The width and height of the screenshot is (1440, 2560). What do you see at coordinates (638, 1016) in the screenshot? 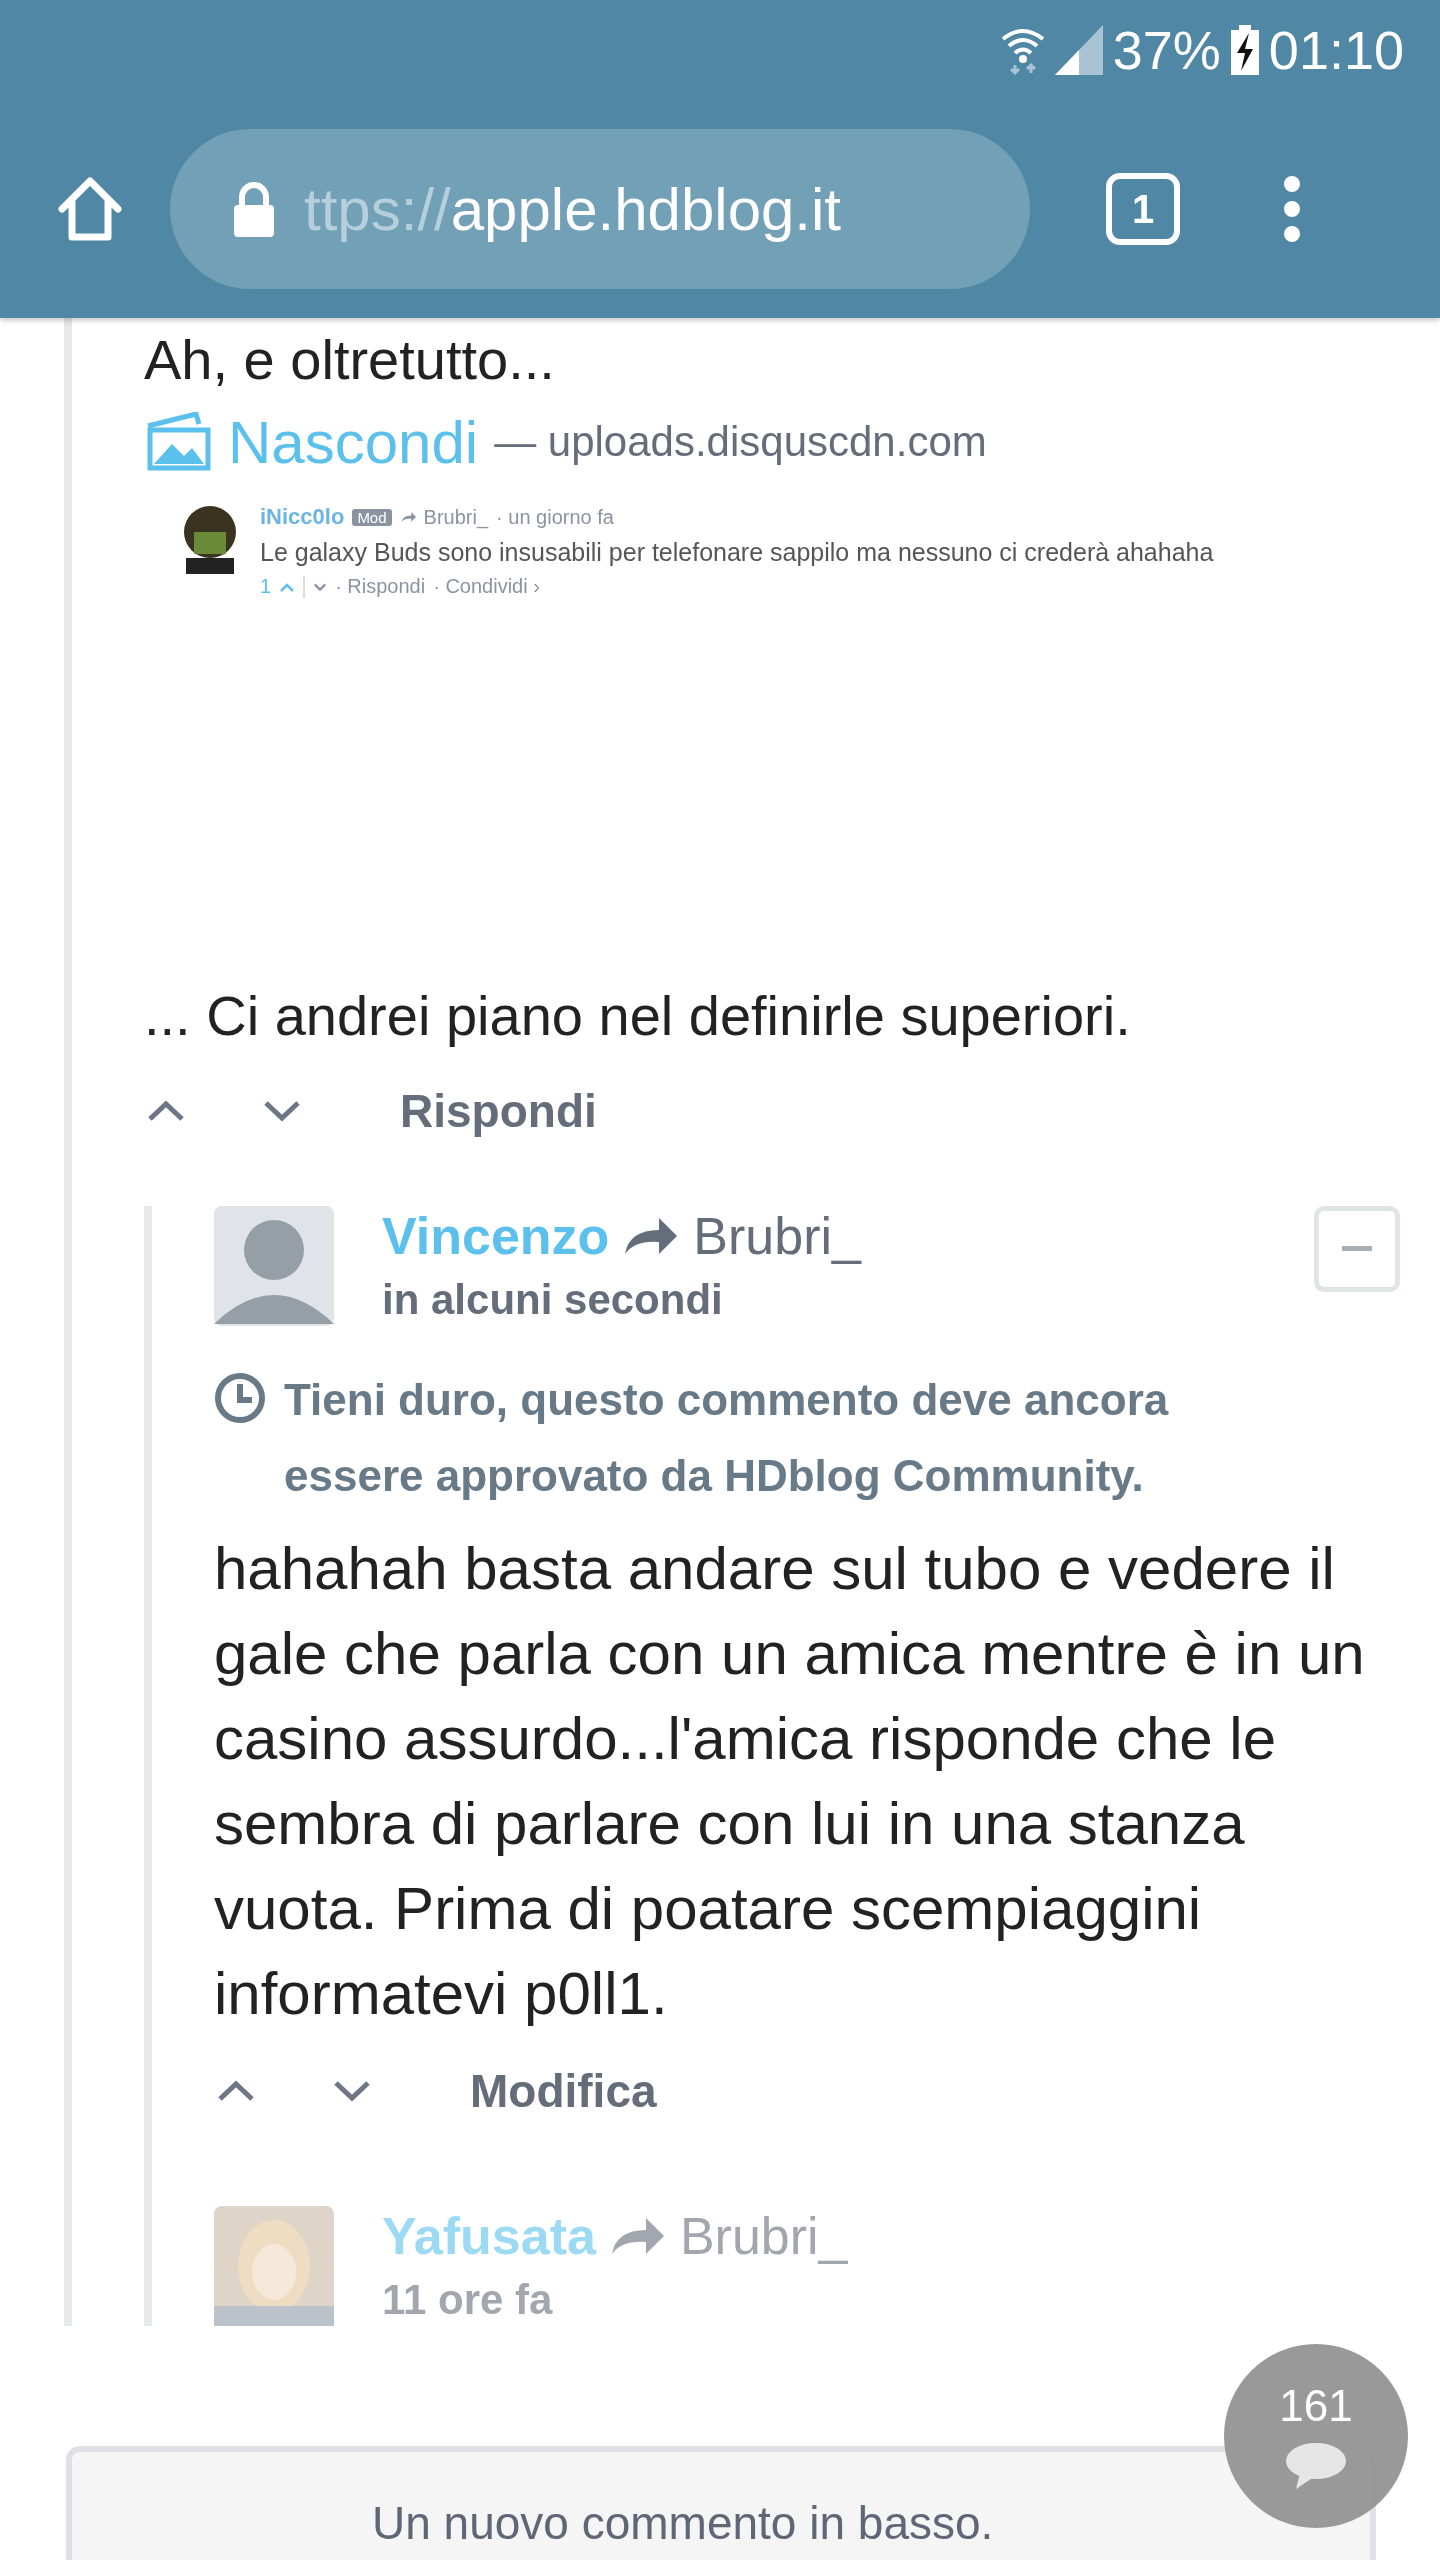
I see `comment-text: ... Ci andrei piano nel definirle superiori.` at bounding box center [638, 1016].